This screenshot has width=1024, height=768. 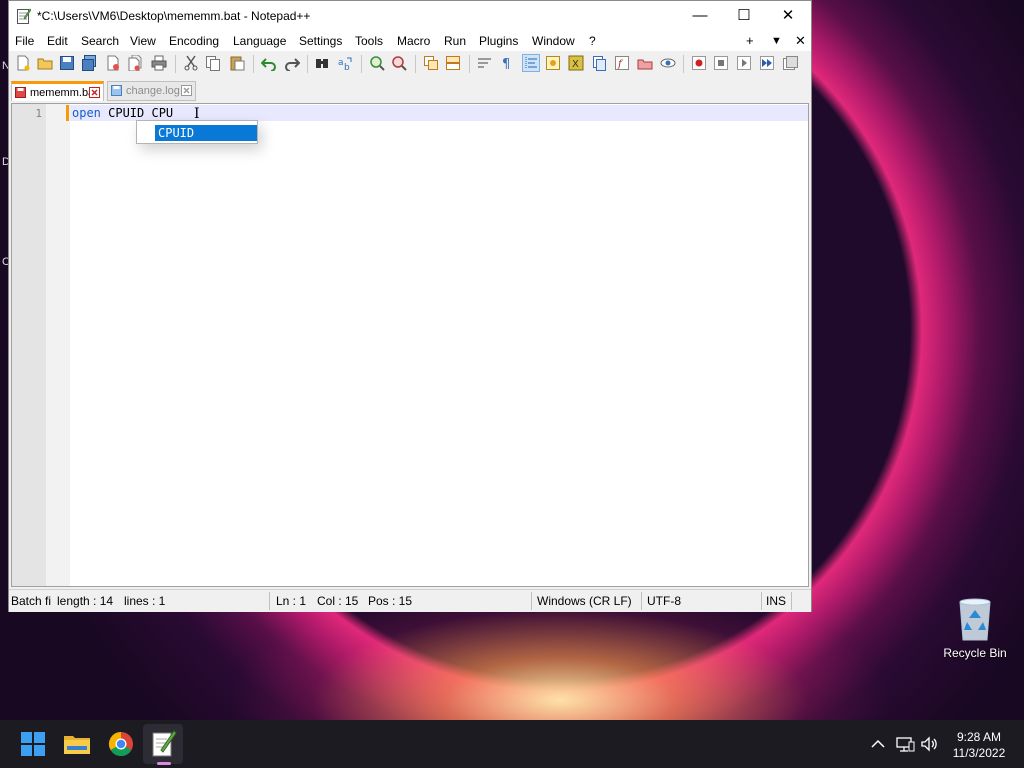 I want to click on status-length: length : 14, so click(x=85, y=601).